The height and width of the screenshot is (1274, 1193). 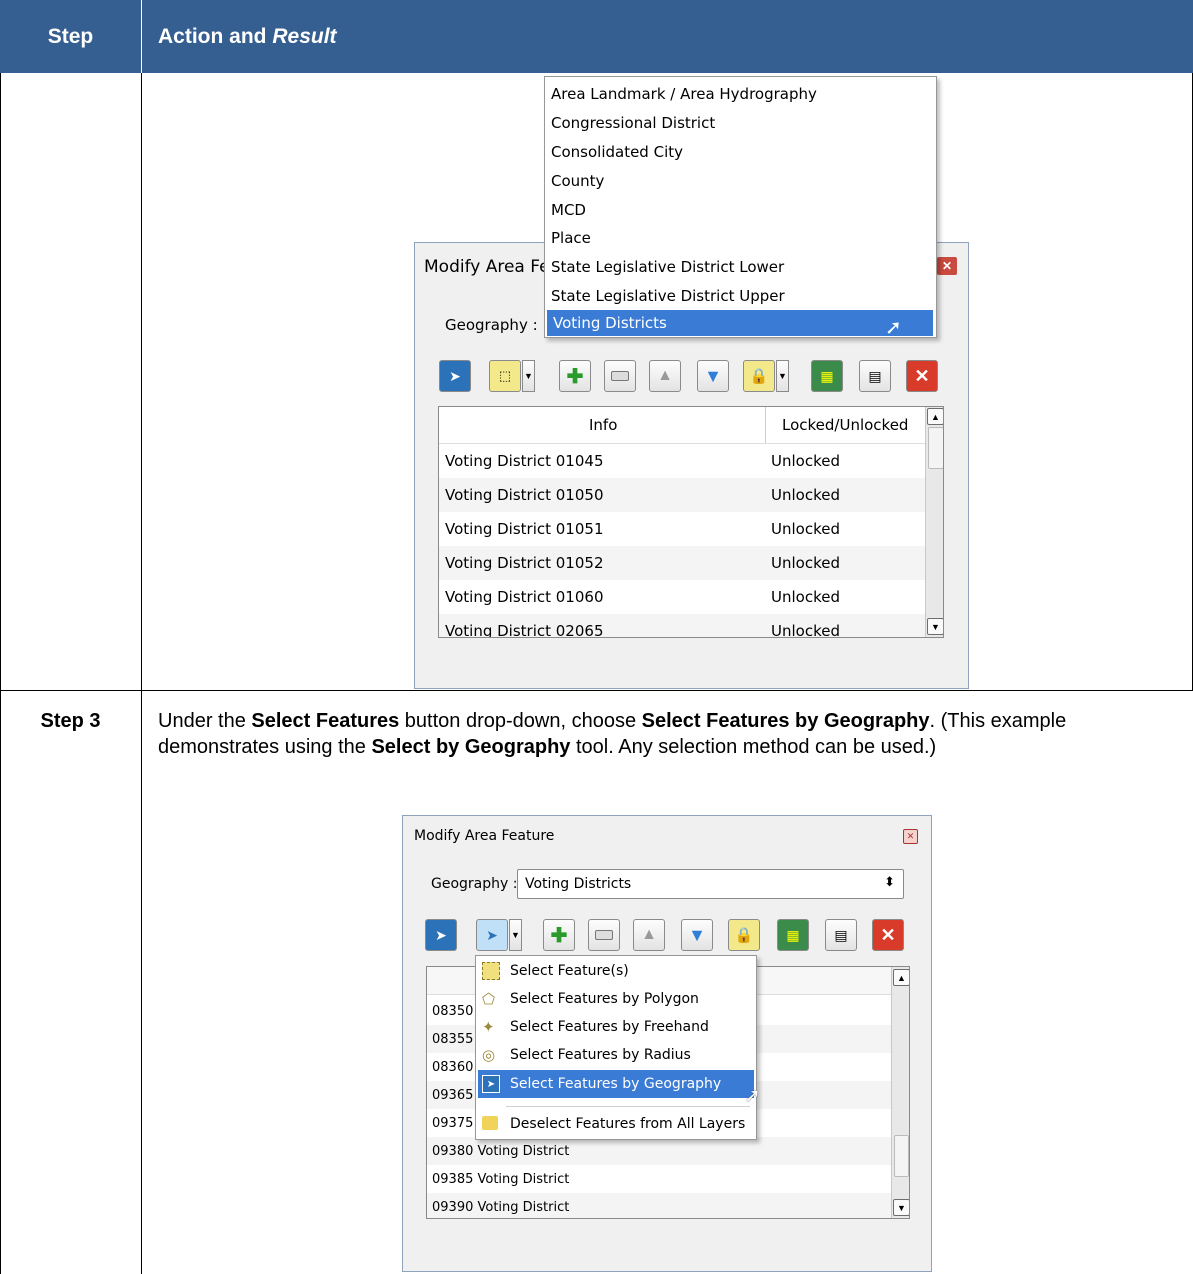 I want to click on table-row: Voting District 01051 Unlocked, so click(x=682, y=529).